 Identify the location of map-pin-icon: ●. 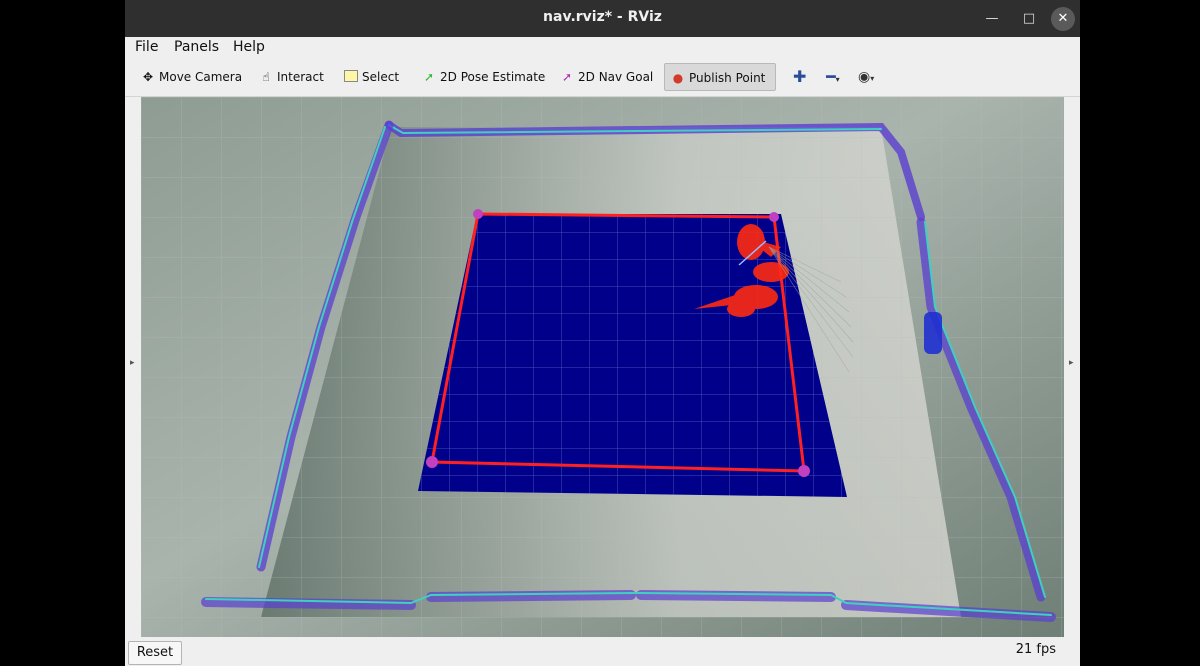
(678, 78).